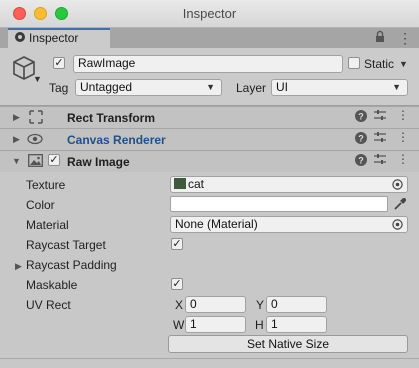 The width and height of the screenshot is (419, 368). I want to click on static-dropdown-arrow-icon: ▼, so click(403, 64).